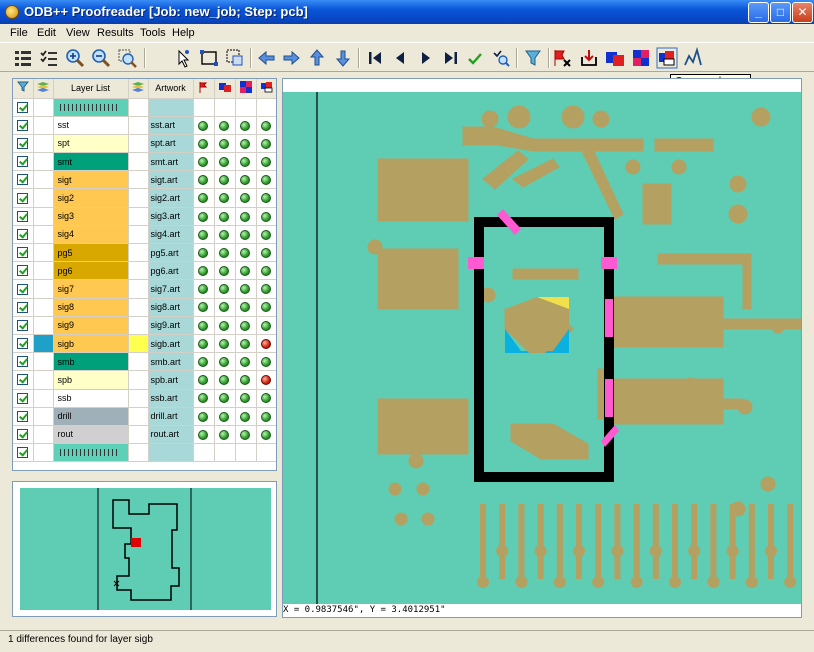  Describe the element at coordinates (171, 398) in the screenshot. I see `artwork-file: ssb.art` at that location.